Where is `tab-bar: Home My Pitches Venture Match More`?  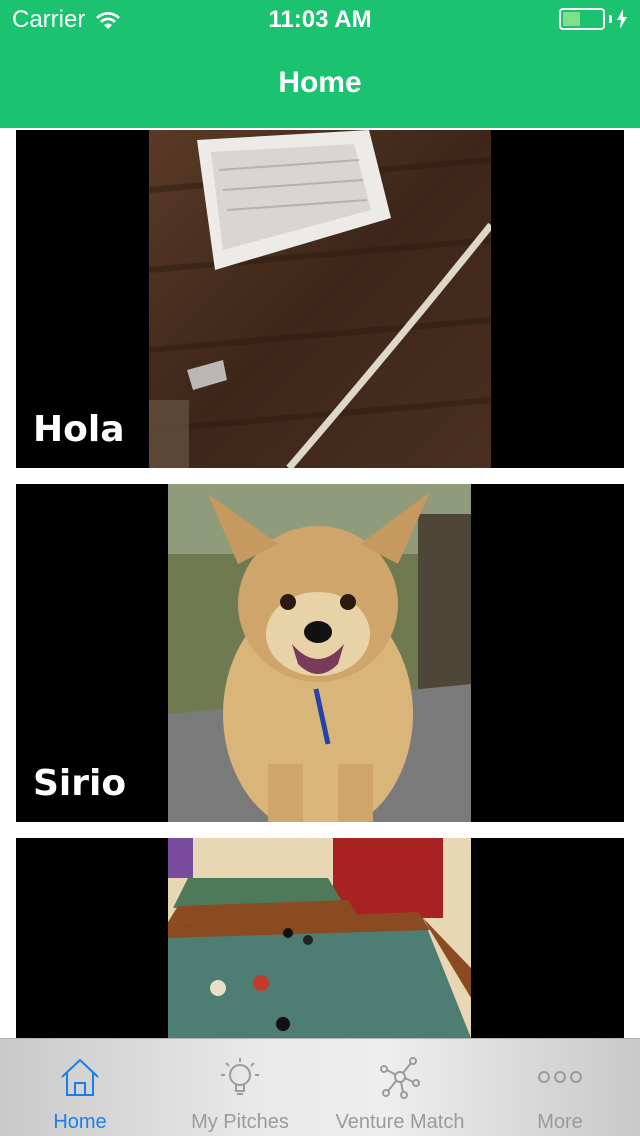
tab-bar: Home My Pitches Venture Match More is located at coordinates (320, 1087).